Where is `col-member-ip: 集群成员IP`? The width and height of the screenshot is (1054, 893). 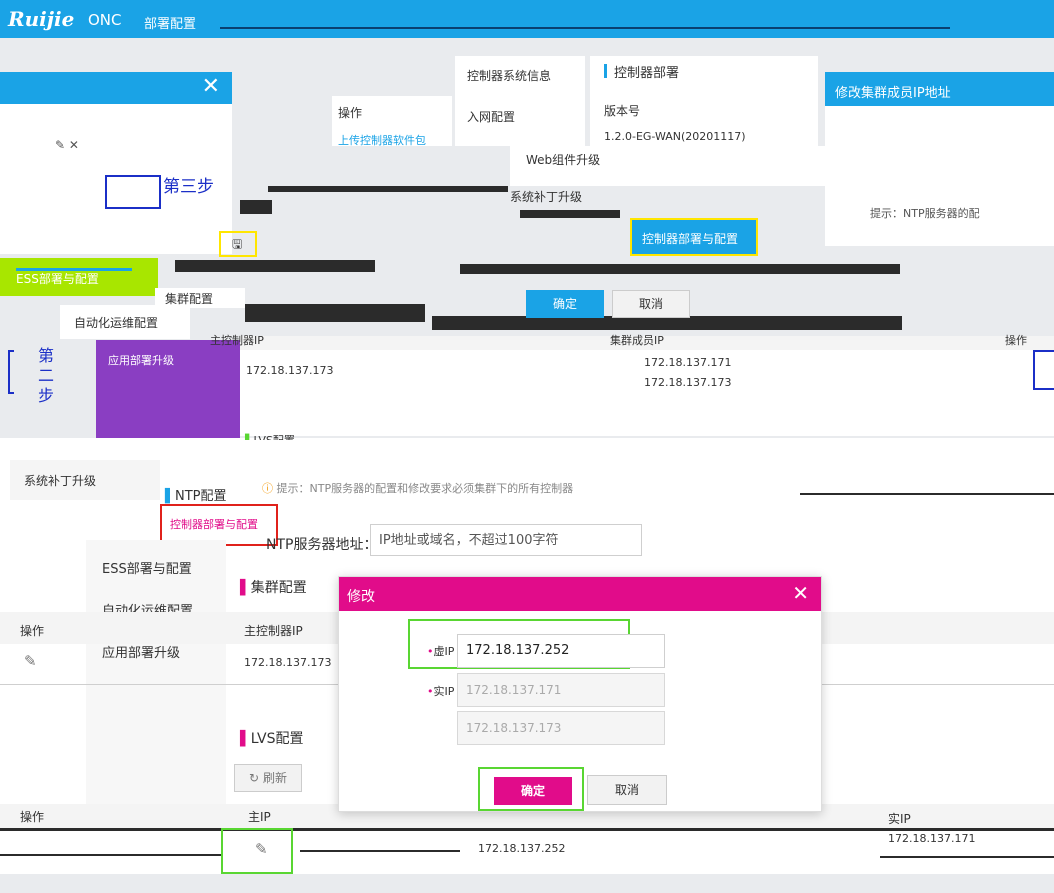
col-member-ip: 集群成员IP is located at coordinates (637, 340).